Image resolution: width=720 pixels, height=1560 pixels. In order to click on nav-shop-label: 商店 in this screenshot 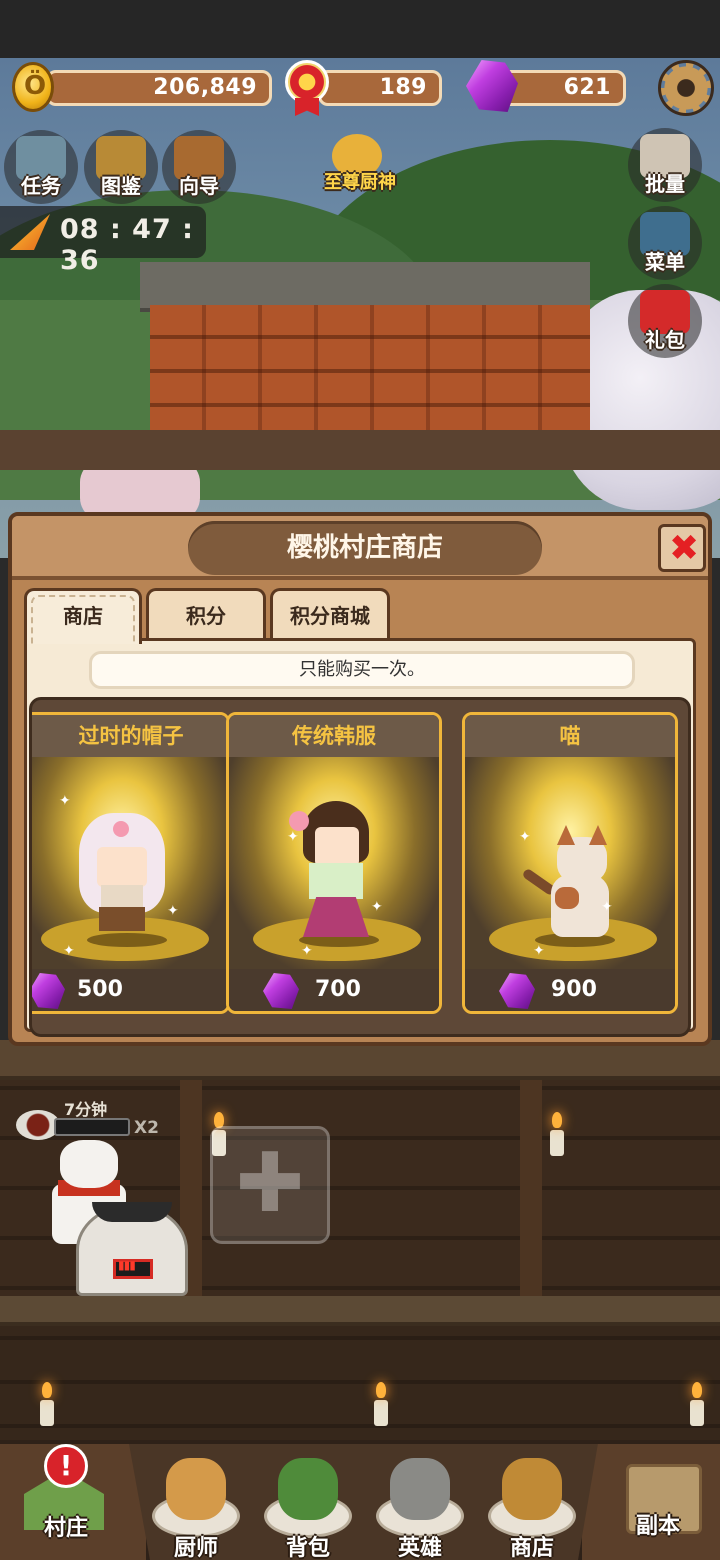, I will do `click(531, 1548)`.